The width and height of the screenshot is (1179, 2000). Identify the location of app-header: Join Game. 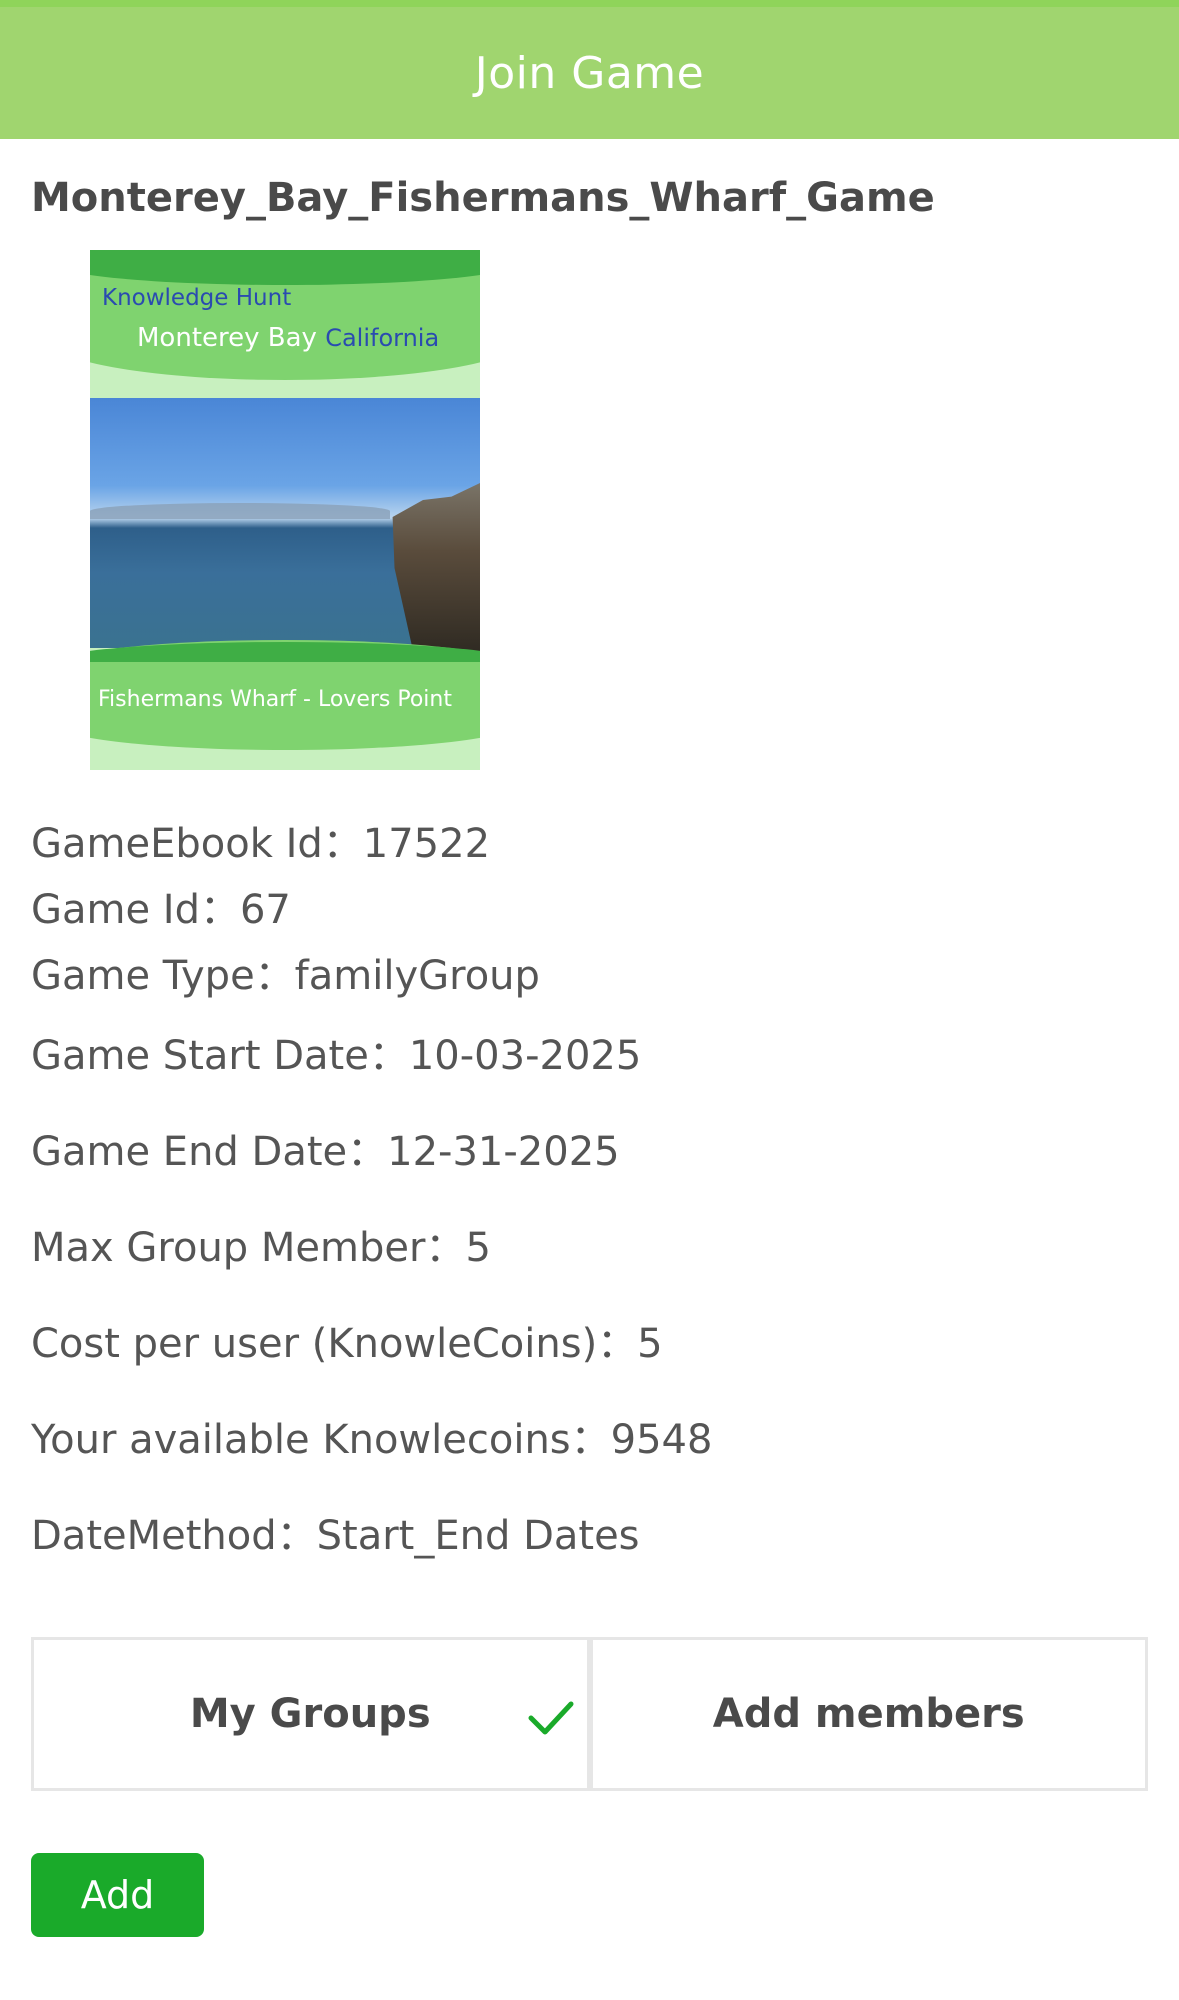
(589, 73).